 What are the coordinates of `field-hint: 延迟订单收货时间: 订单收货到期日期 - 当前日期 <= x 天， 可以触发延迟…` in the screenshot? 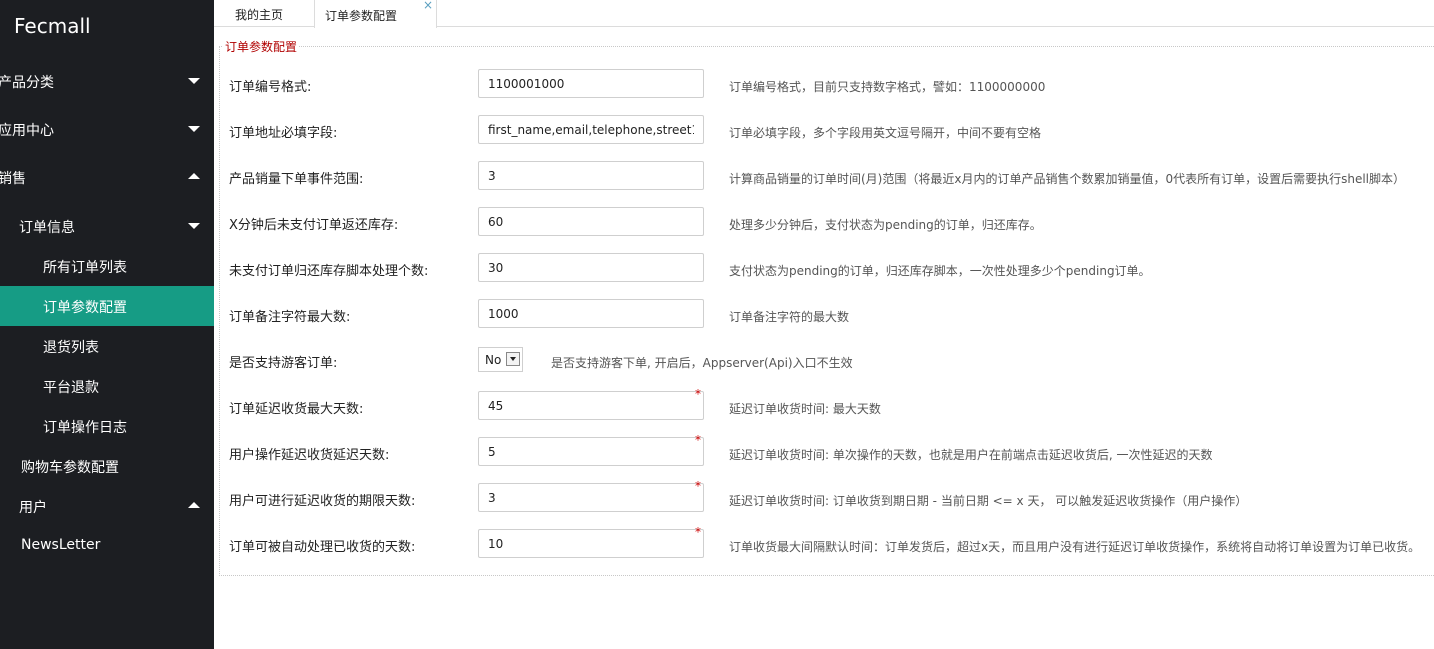 It's located at (988, 501).